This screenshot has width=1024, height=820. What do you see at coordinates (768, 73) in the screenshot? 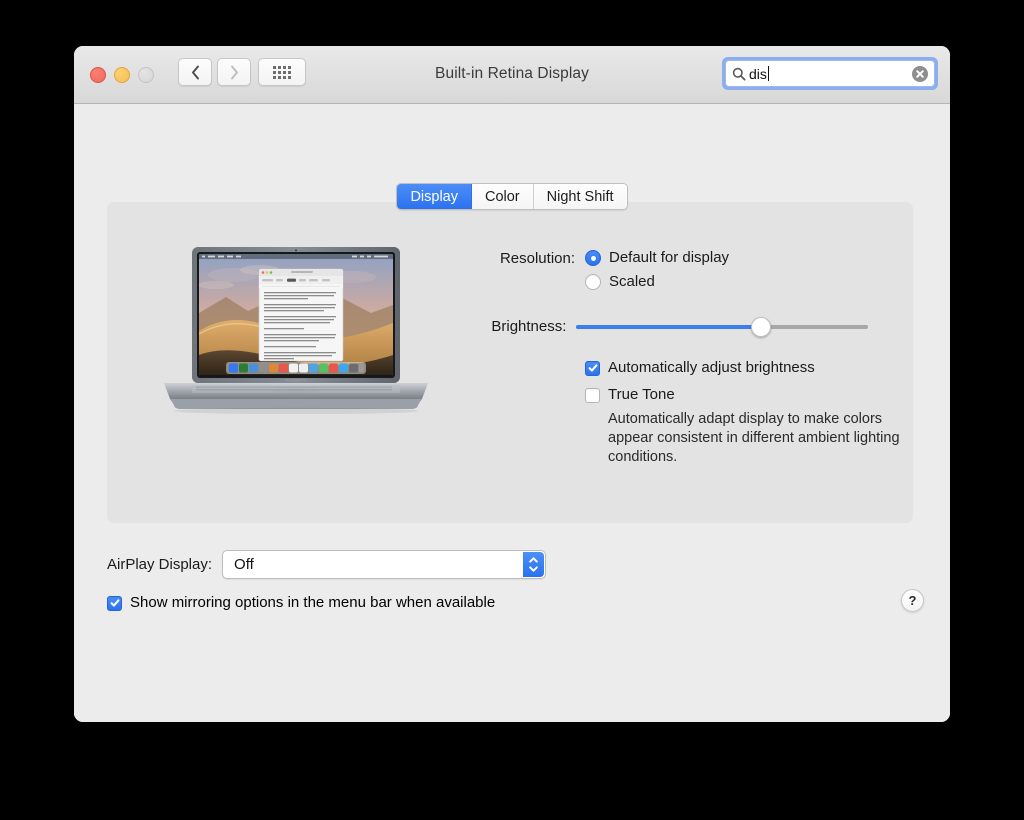
I see `text-caret` at bounding box center [768, 73].